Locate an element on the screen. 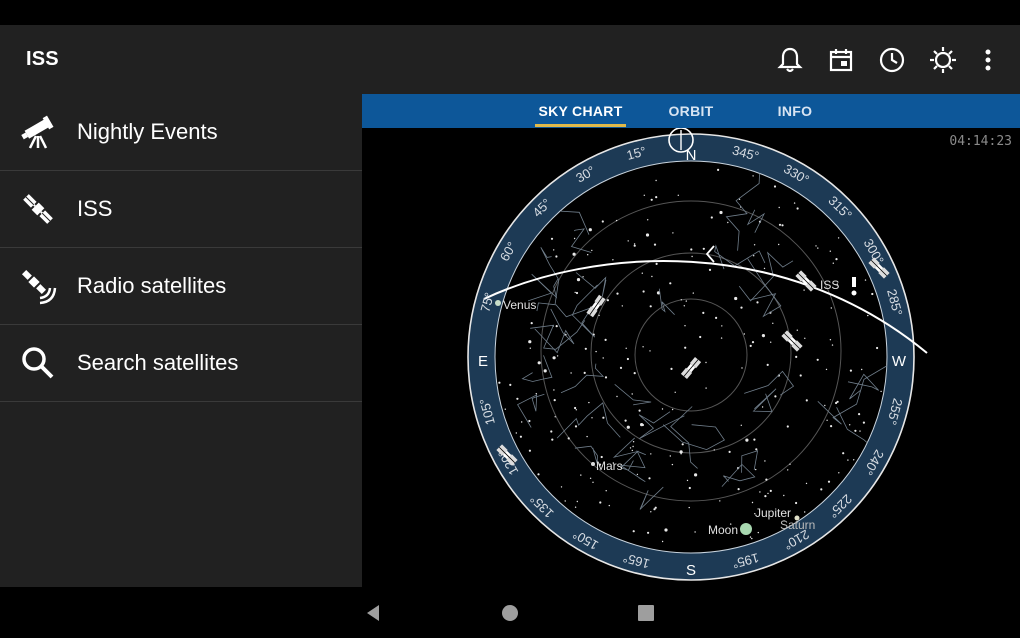 This screenshot has height=638, width=1020. more-vert-icon is located at coordinates (988, 60).